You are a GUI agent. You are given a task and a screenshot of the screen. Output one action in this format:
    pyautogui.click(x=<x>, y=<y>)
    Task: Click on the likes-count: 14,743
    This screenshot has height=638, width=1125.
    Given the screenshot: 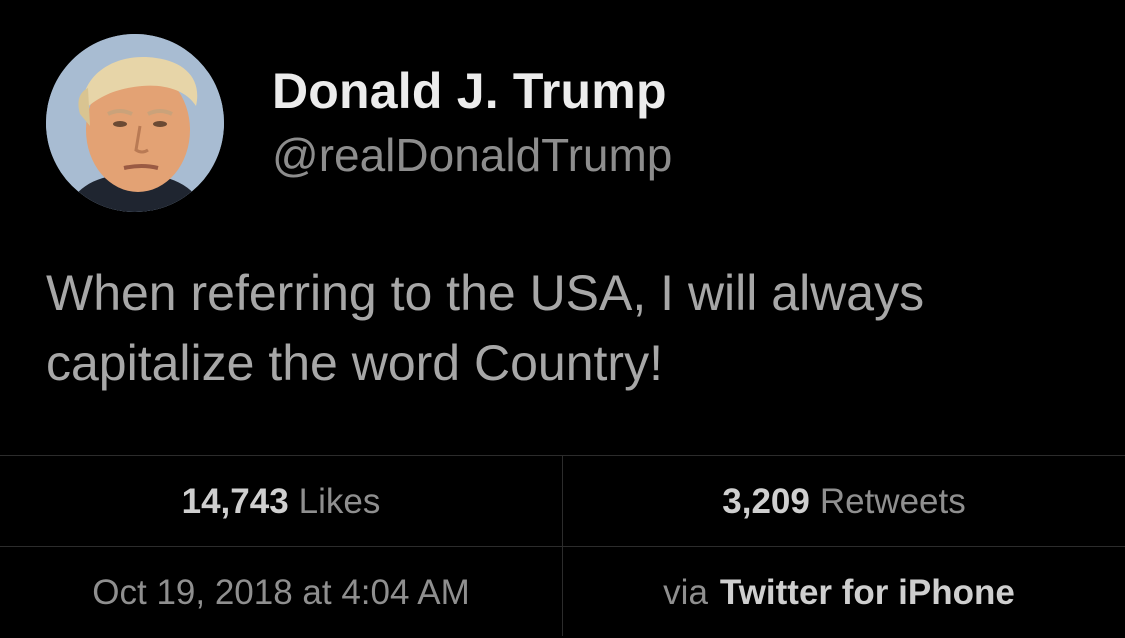 What is the action you would take?
    pyautogui.click(x=235, y=501)
    